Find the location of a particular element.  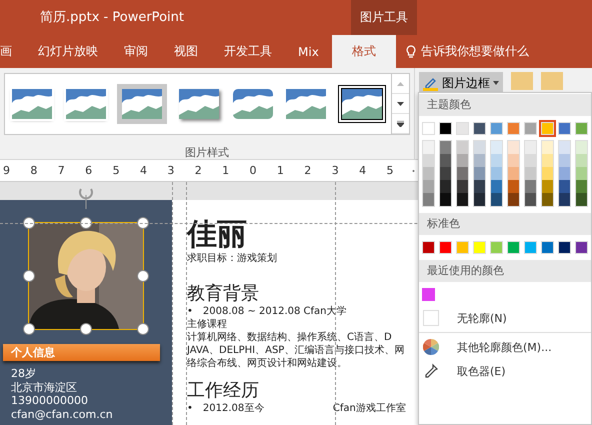

ribbon-tab: 视图 is located at coordinates (186, 51).